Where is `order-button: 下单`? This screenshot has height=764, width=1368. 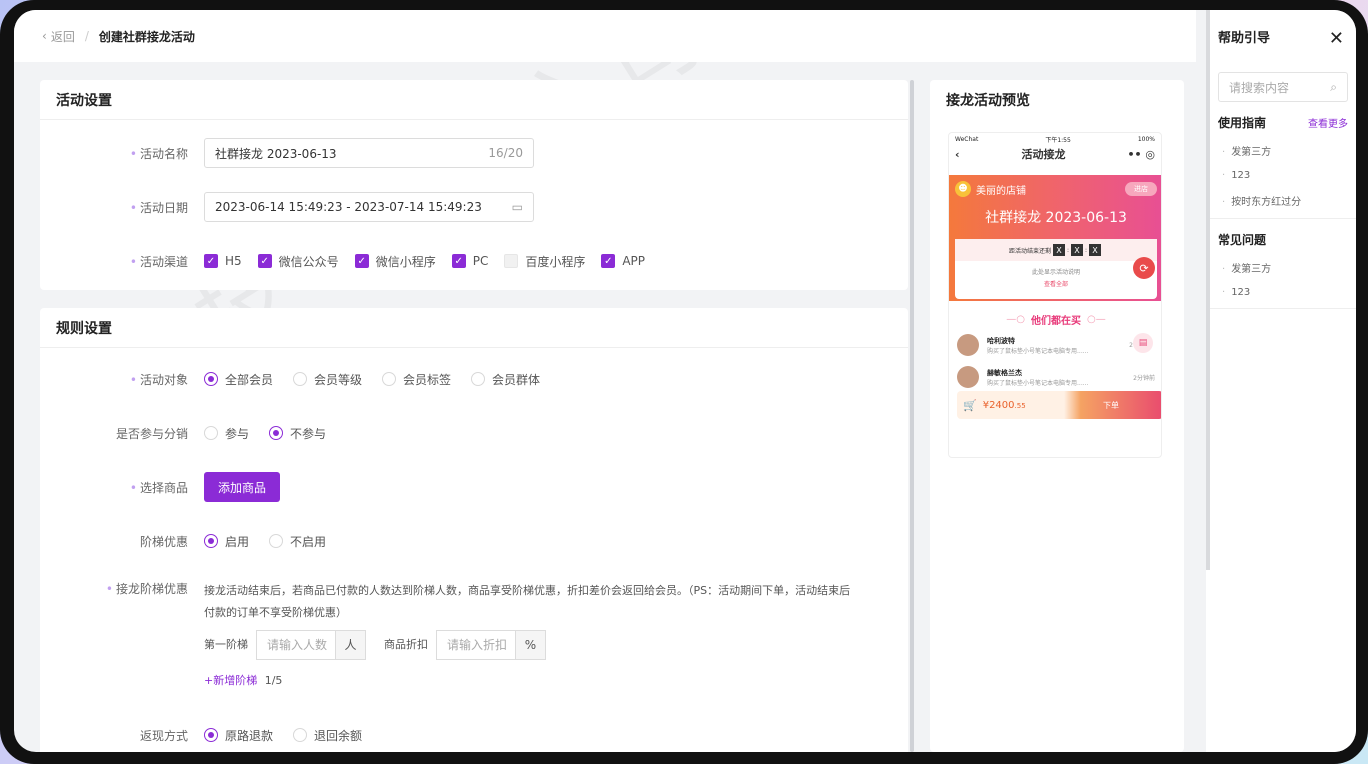 order-button: 下单 is located at coordinates (1111, 405).